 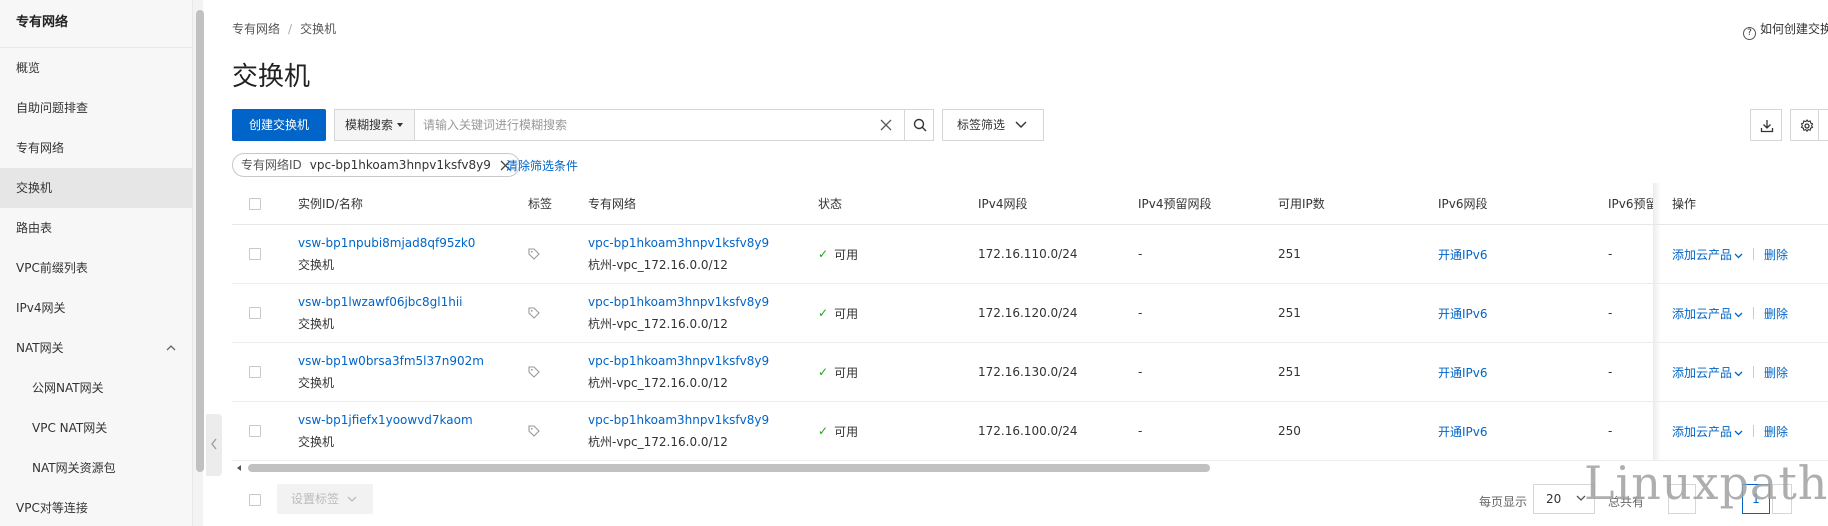 What do you see at coordinates (993, 125) in the screenshot?
I see `tag-filter-dropdown: 标签筛选` at bounding box center [993, 125].